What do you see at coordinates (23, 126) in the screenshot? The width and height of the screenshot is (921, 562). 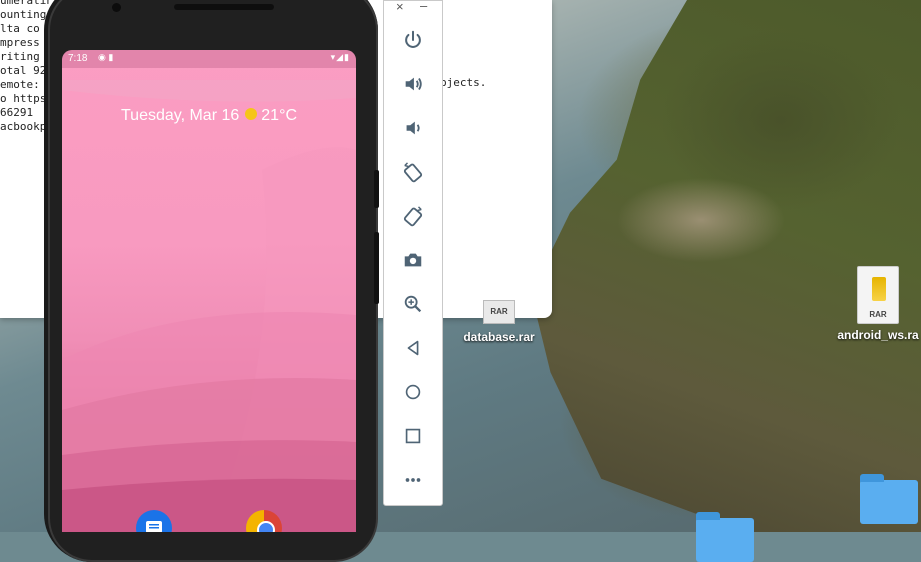 I see `terminal-line: acbookp` at bounding box center [23, 126].